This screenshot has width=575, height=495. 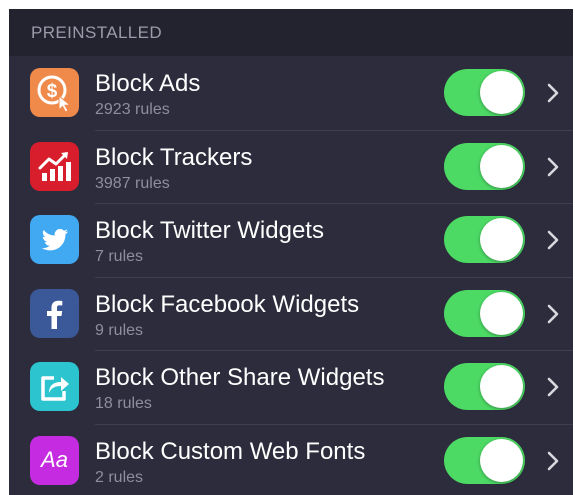 I want to click on rule-title: Block Facebook Widgets, so click(x=227, y=304).